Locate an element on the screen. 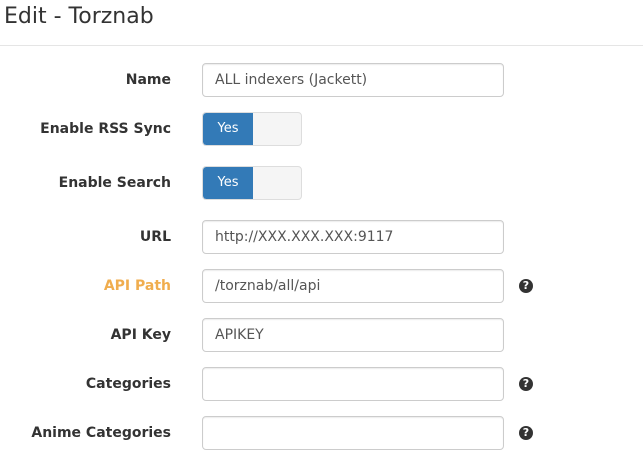  categories-input is located at coordinates (353, 384).